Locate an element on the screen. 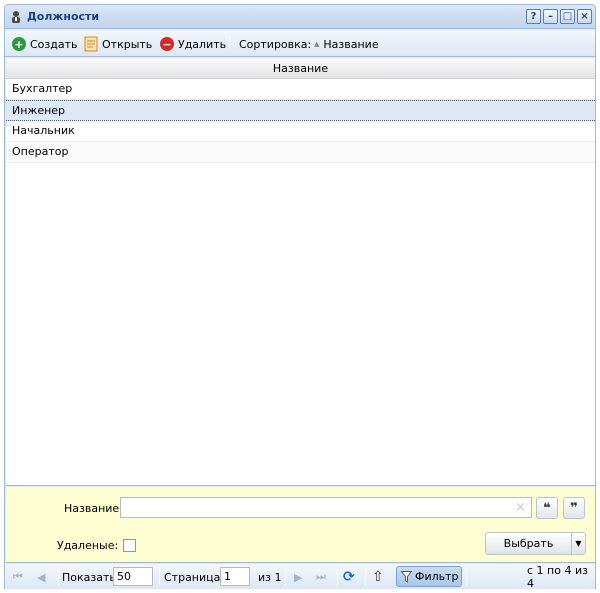 The height and width of the screenshot is (593, 600). name-filter-input is located at coordinates (326, 507).